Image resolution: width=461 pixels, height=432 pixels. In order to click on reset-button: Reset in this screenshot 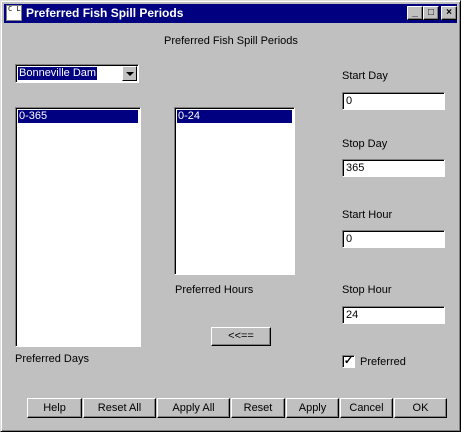, I will do `click(258, 408)`.